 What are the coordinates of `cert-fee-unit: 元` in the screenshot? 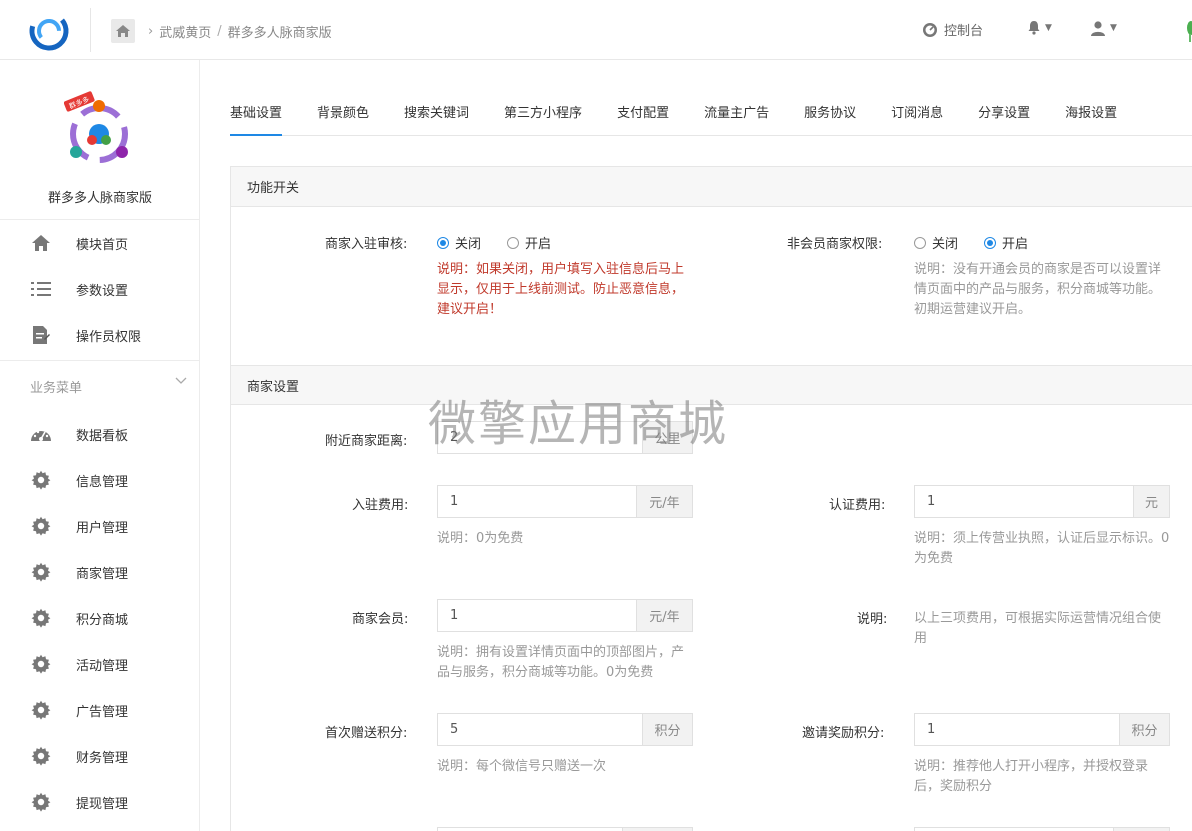 It's located at (1151, 501).